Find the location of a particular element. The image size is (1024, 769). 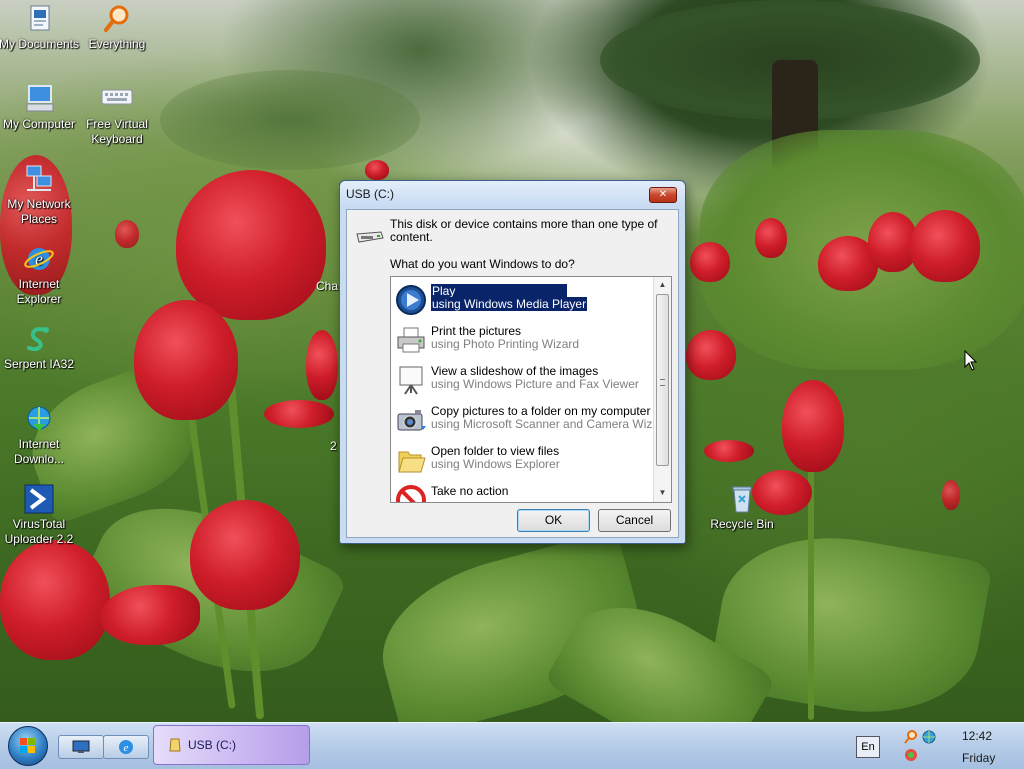

desktop-icon-my-documents: My Documents is located at coordinates (40, 28).